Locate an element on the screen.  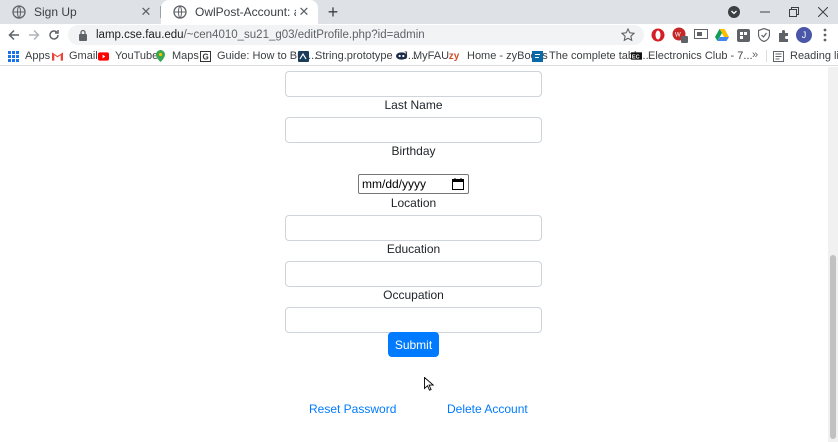
delete-account-link: Delete Account is located at coordinates (487, 409).